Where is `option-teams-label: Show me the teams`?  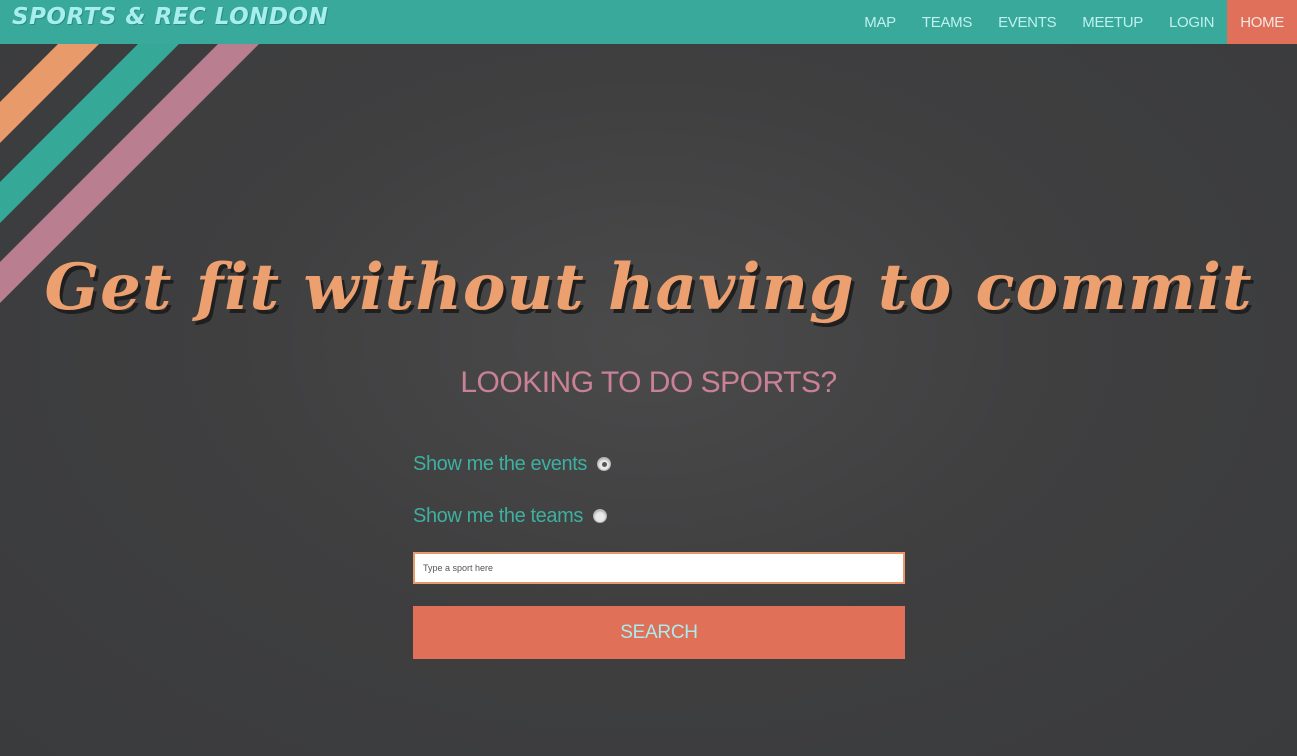 option-teams-label: Show me the teams is located at coordinates (498, 516).